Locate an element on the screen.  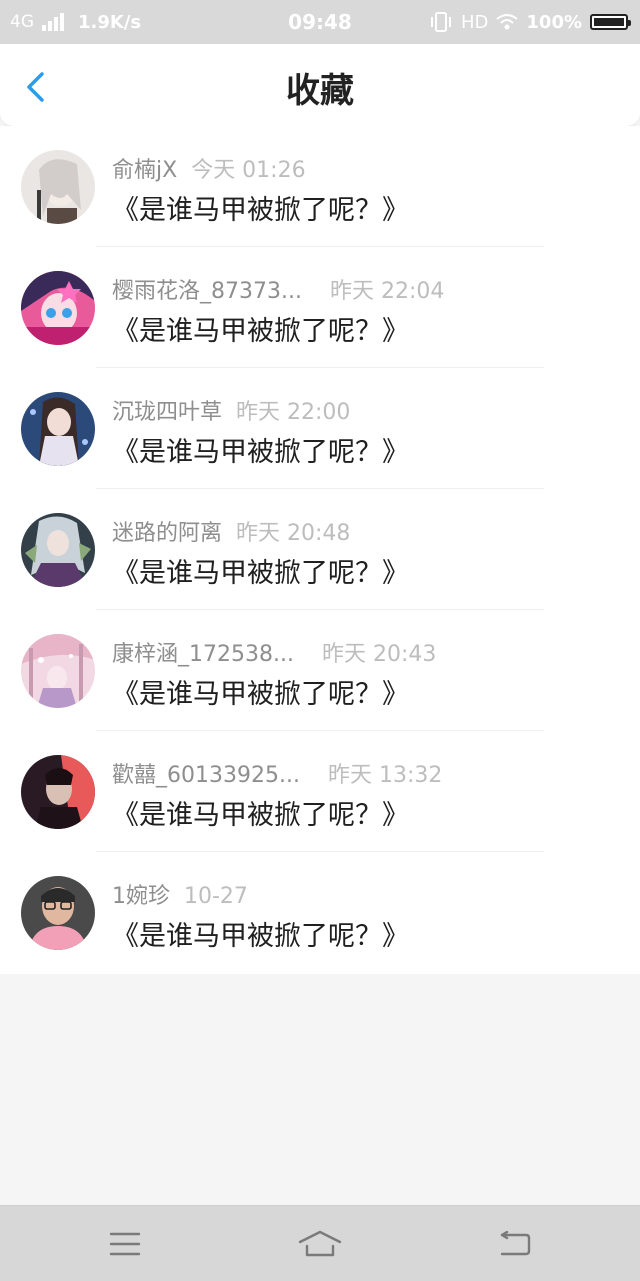
item-meta: 沉珑四叶草 昨天 22:00 is located at coordinates (231, 410).